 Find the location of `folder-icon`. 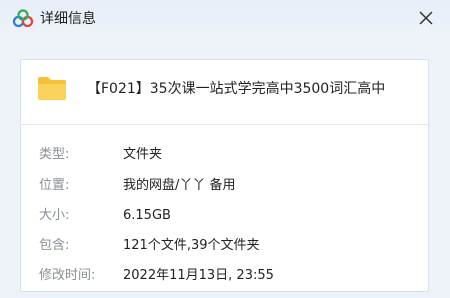

folder-icon is located at coordinates (52, 88).